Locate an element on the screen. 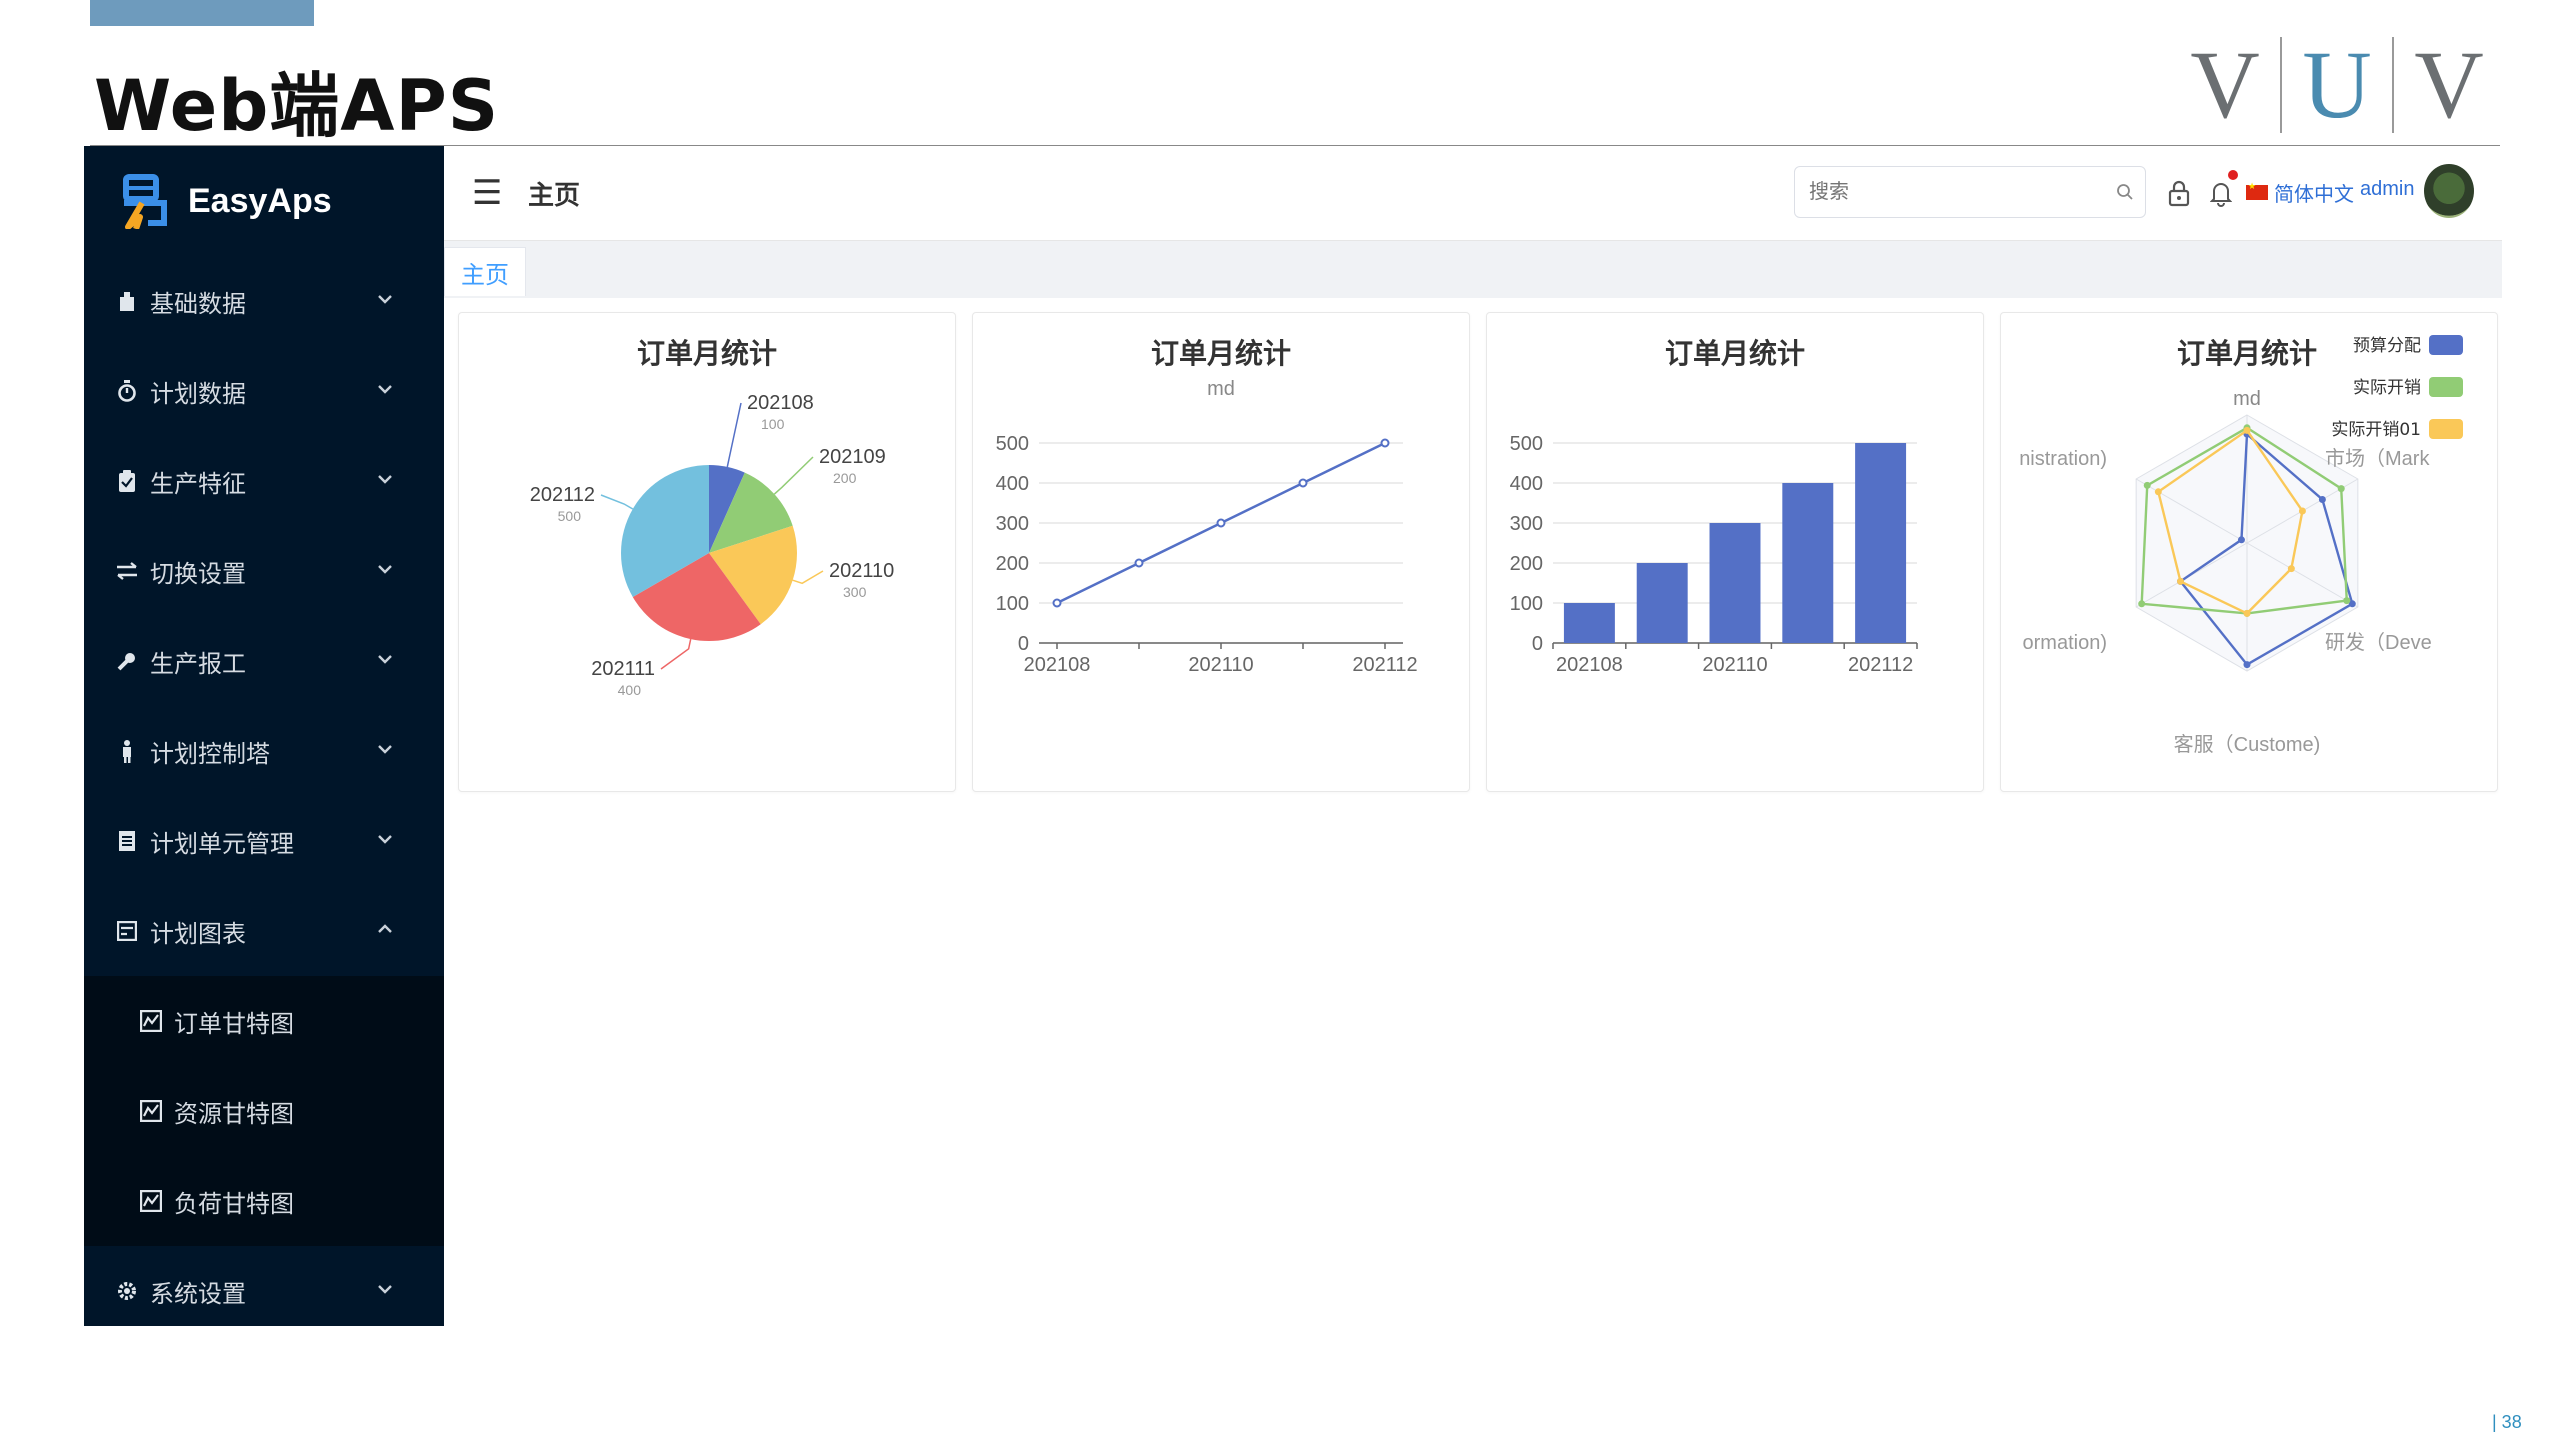 This screenshot has height=1440, width=2560. legend-label: 实际开销01 is located at coordinates (2376, 430).